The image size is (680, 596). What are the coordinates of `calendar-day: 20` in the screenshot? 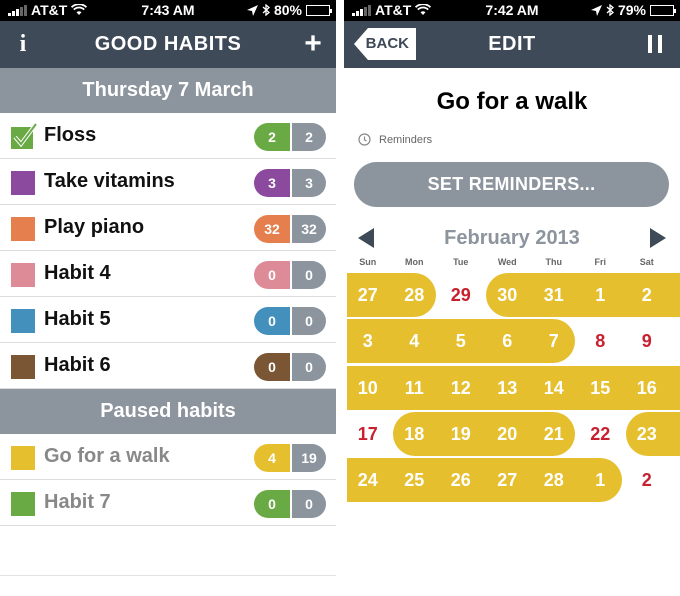 It's located at (507, 434).